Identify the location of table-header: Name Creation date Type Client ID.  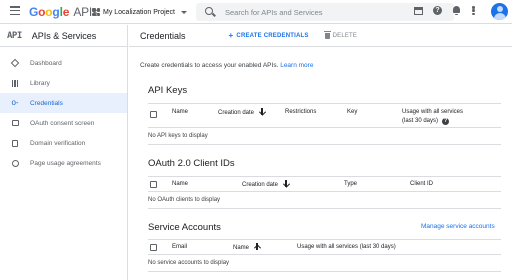
(324, 184).